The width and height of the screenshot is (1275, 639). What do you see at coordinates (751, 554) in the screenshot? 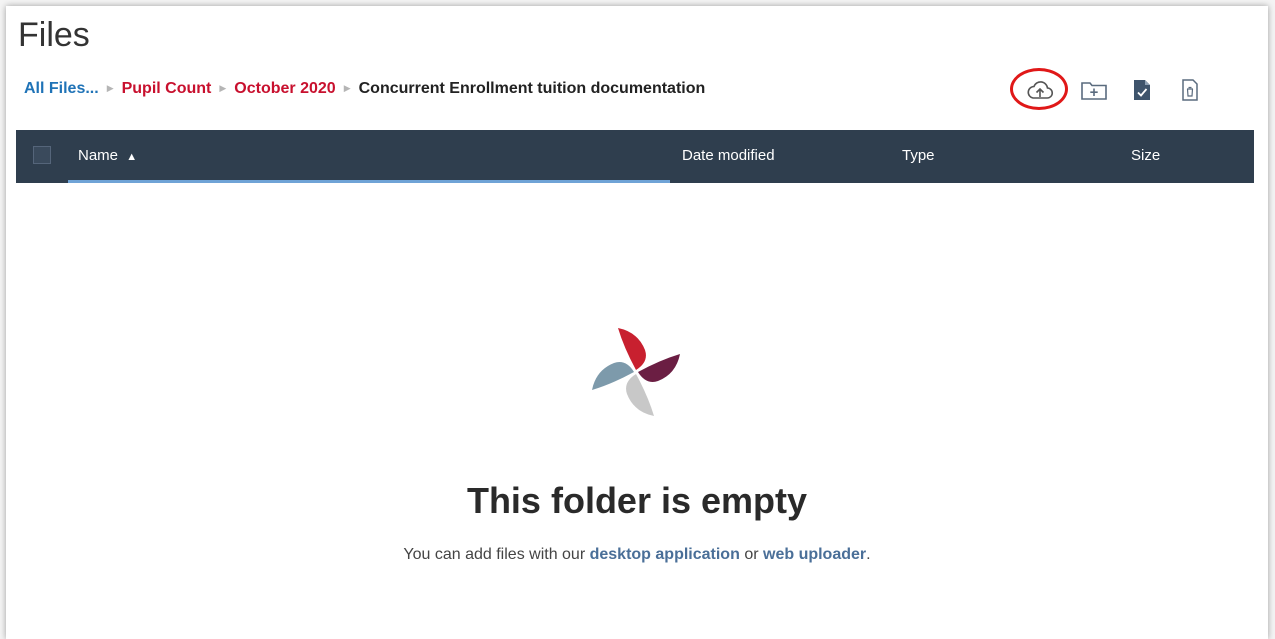
I see `empty-message-text: or` at bounding box center [751, 554].